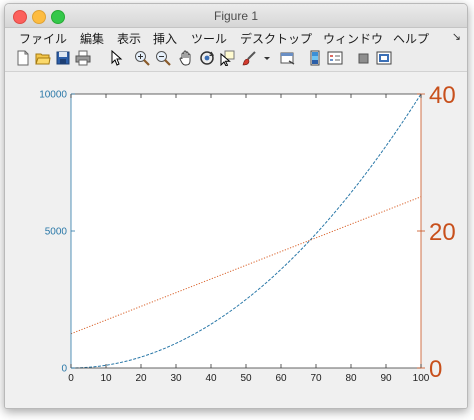  Describe the element at coordinates (246, 378) in the screenshot. I see `x-tick-label: 50` at that location.